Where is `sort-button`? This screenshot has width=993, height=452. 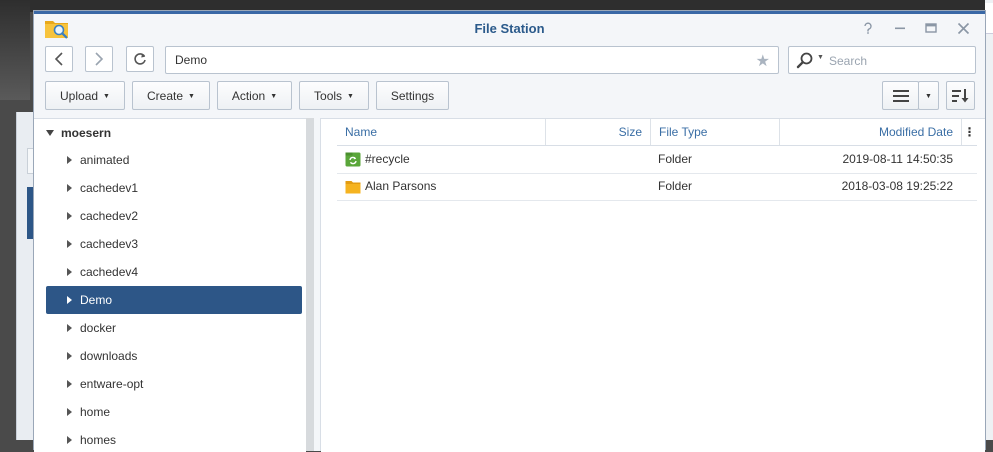
sort-button is located at coordinates (960, 95).